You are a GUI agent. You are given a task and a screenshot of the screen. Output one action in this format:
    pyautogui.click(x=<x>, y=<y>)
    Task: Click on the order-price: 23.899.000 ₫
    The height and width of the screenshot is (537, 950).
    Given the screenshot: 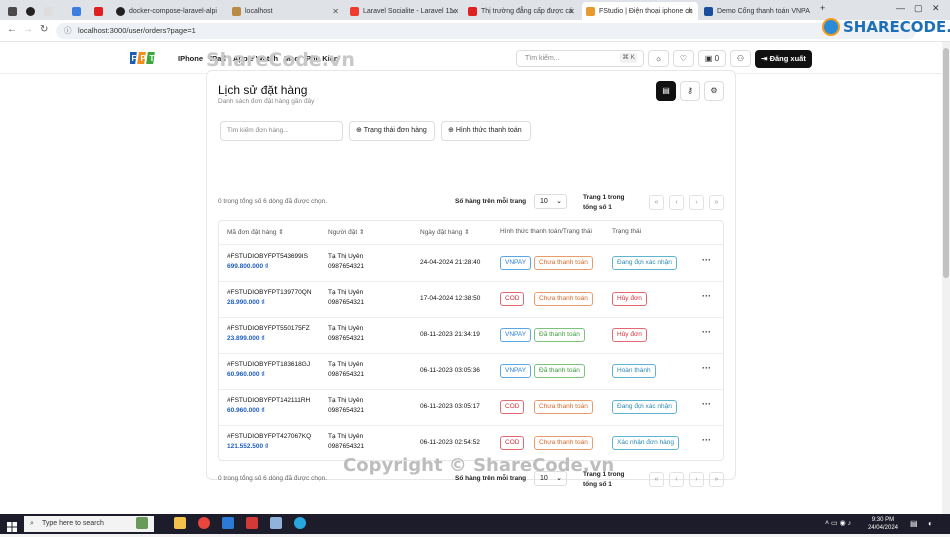 What is the action you would take?
    pyautogui.click(x=246, y=338)
    